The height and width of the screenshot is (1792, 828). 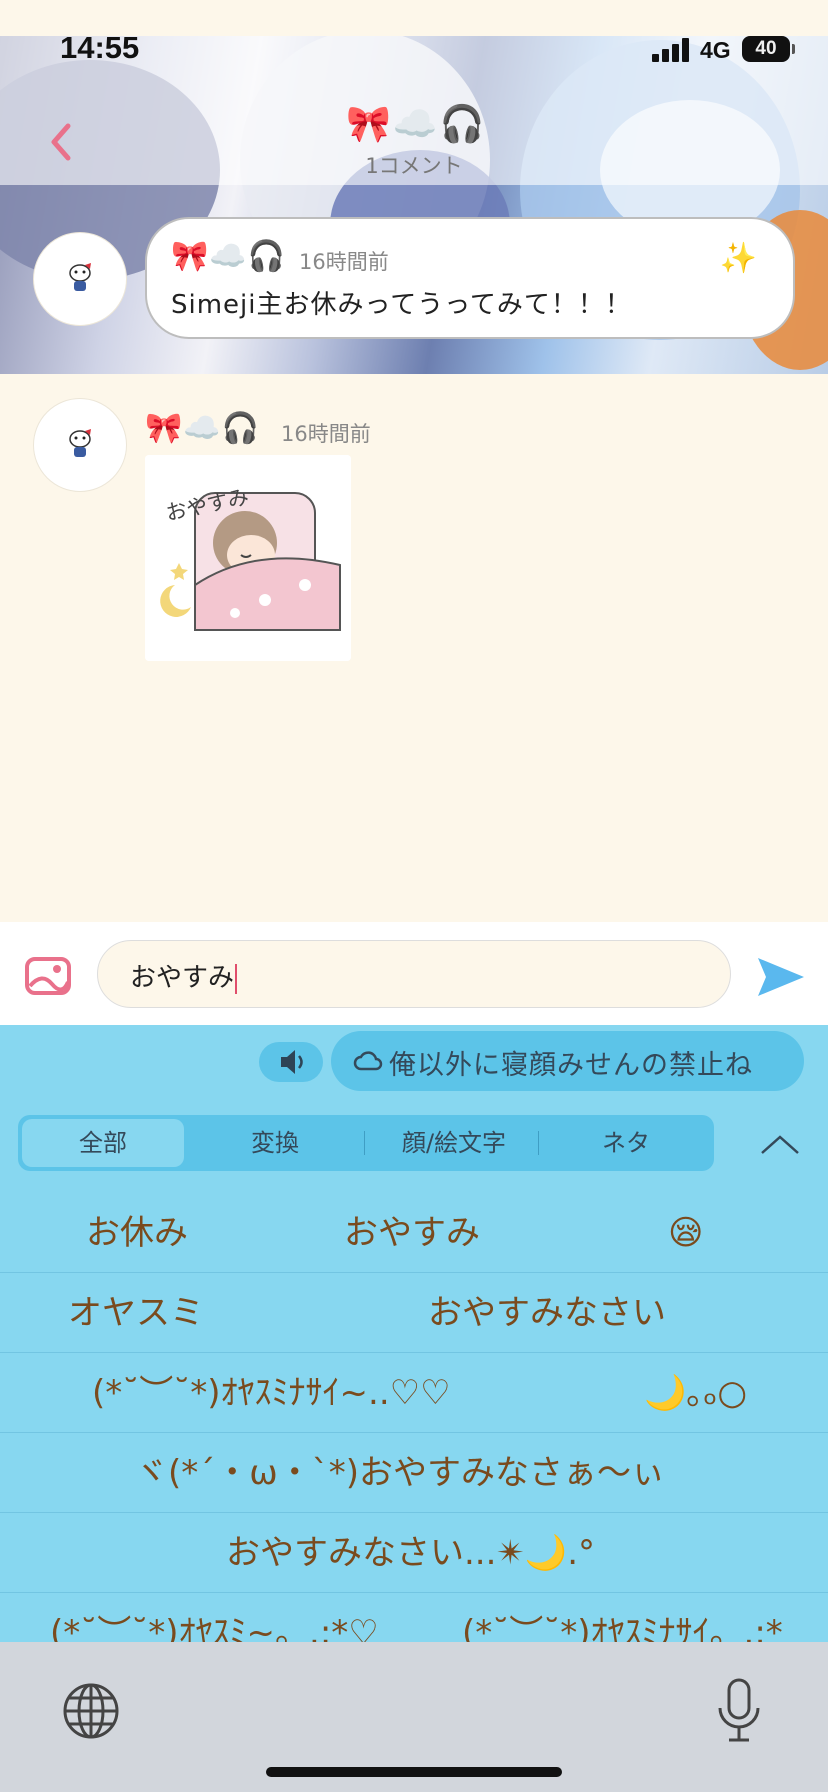 What do you see at coordinates (414, 1717) in the screenshot?
I see `keyboard-bottom-bar` at bounding box center [414, 1717].